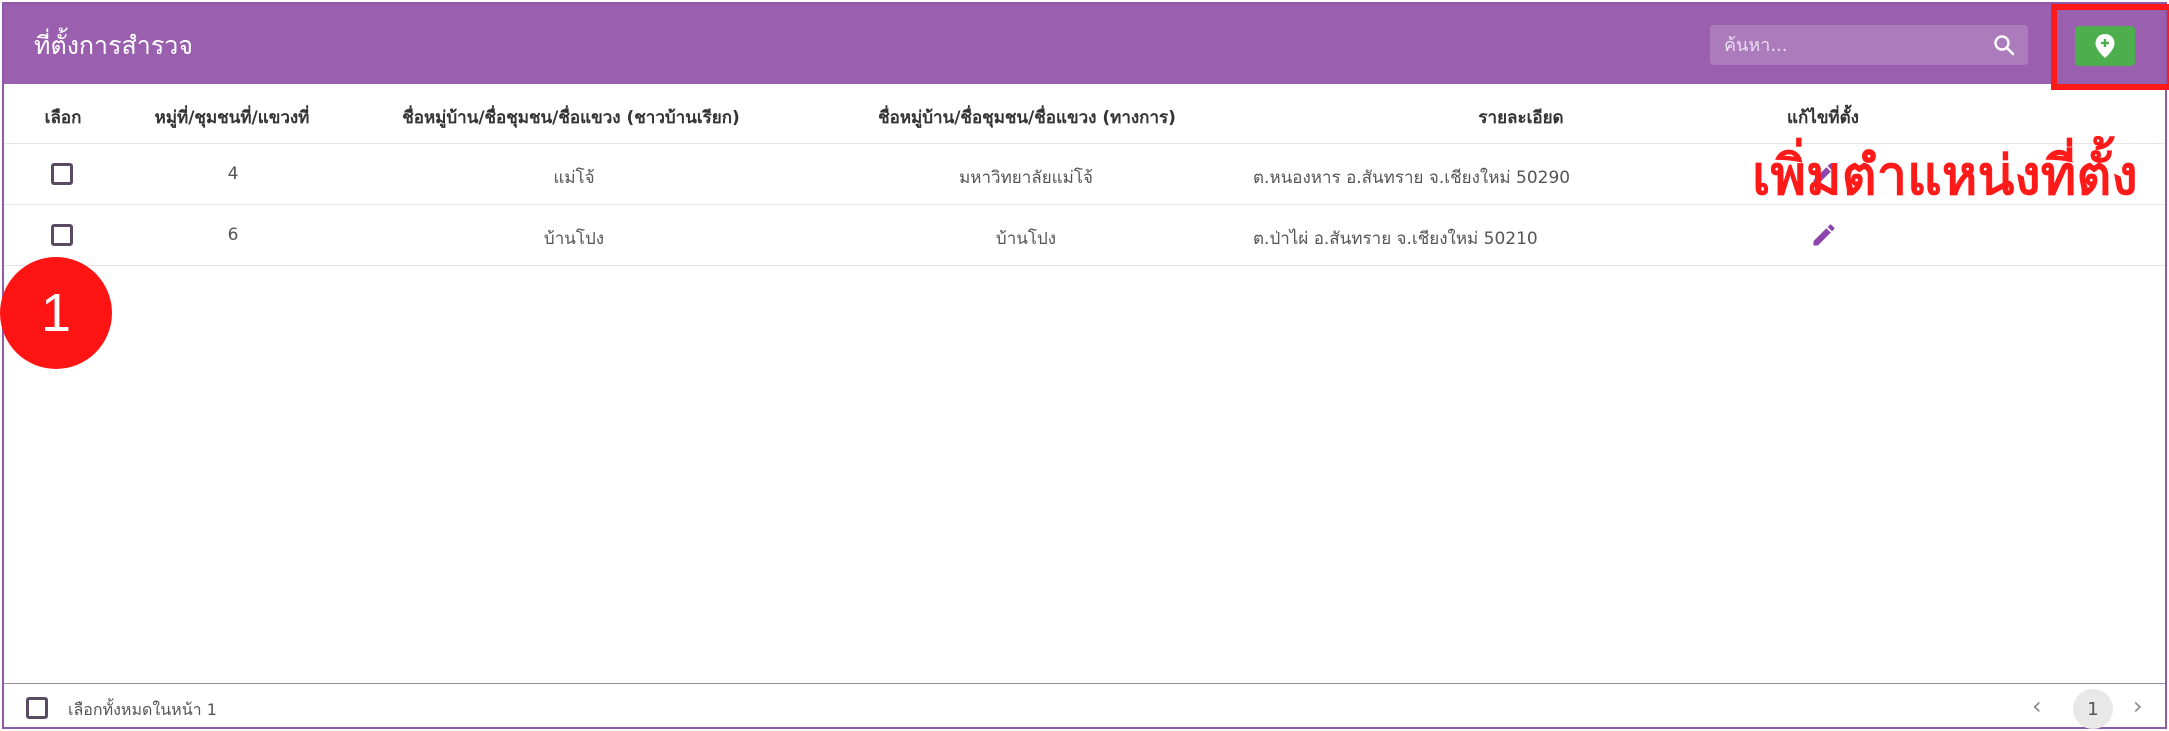 The image size is (2169, 731). What do you see at coordinates (1027, 118) in the screenshot?
I see `column-official-name: ชื่อหมู่บ้าน/ชื่อชุมชน/ชื่อแขวง (ทางการ)` at bounding box center [1027, 118].